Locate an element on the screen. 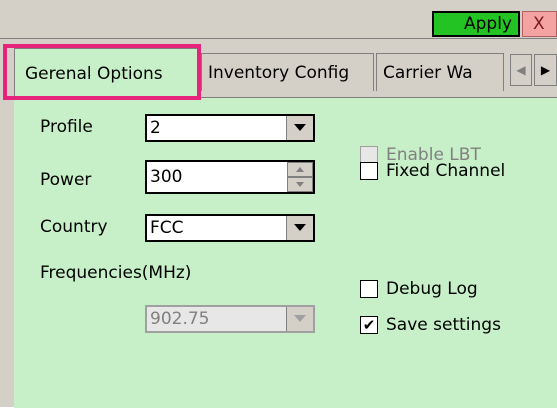 Image resolution: width=557 pixels, height=408 pixels. apply-button-label: Apply is located at coordinates (488, 24).